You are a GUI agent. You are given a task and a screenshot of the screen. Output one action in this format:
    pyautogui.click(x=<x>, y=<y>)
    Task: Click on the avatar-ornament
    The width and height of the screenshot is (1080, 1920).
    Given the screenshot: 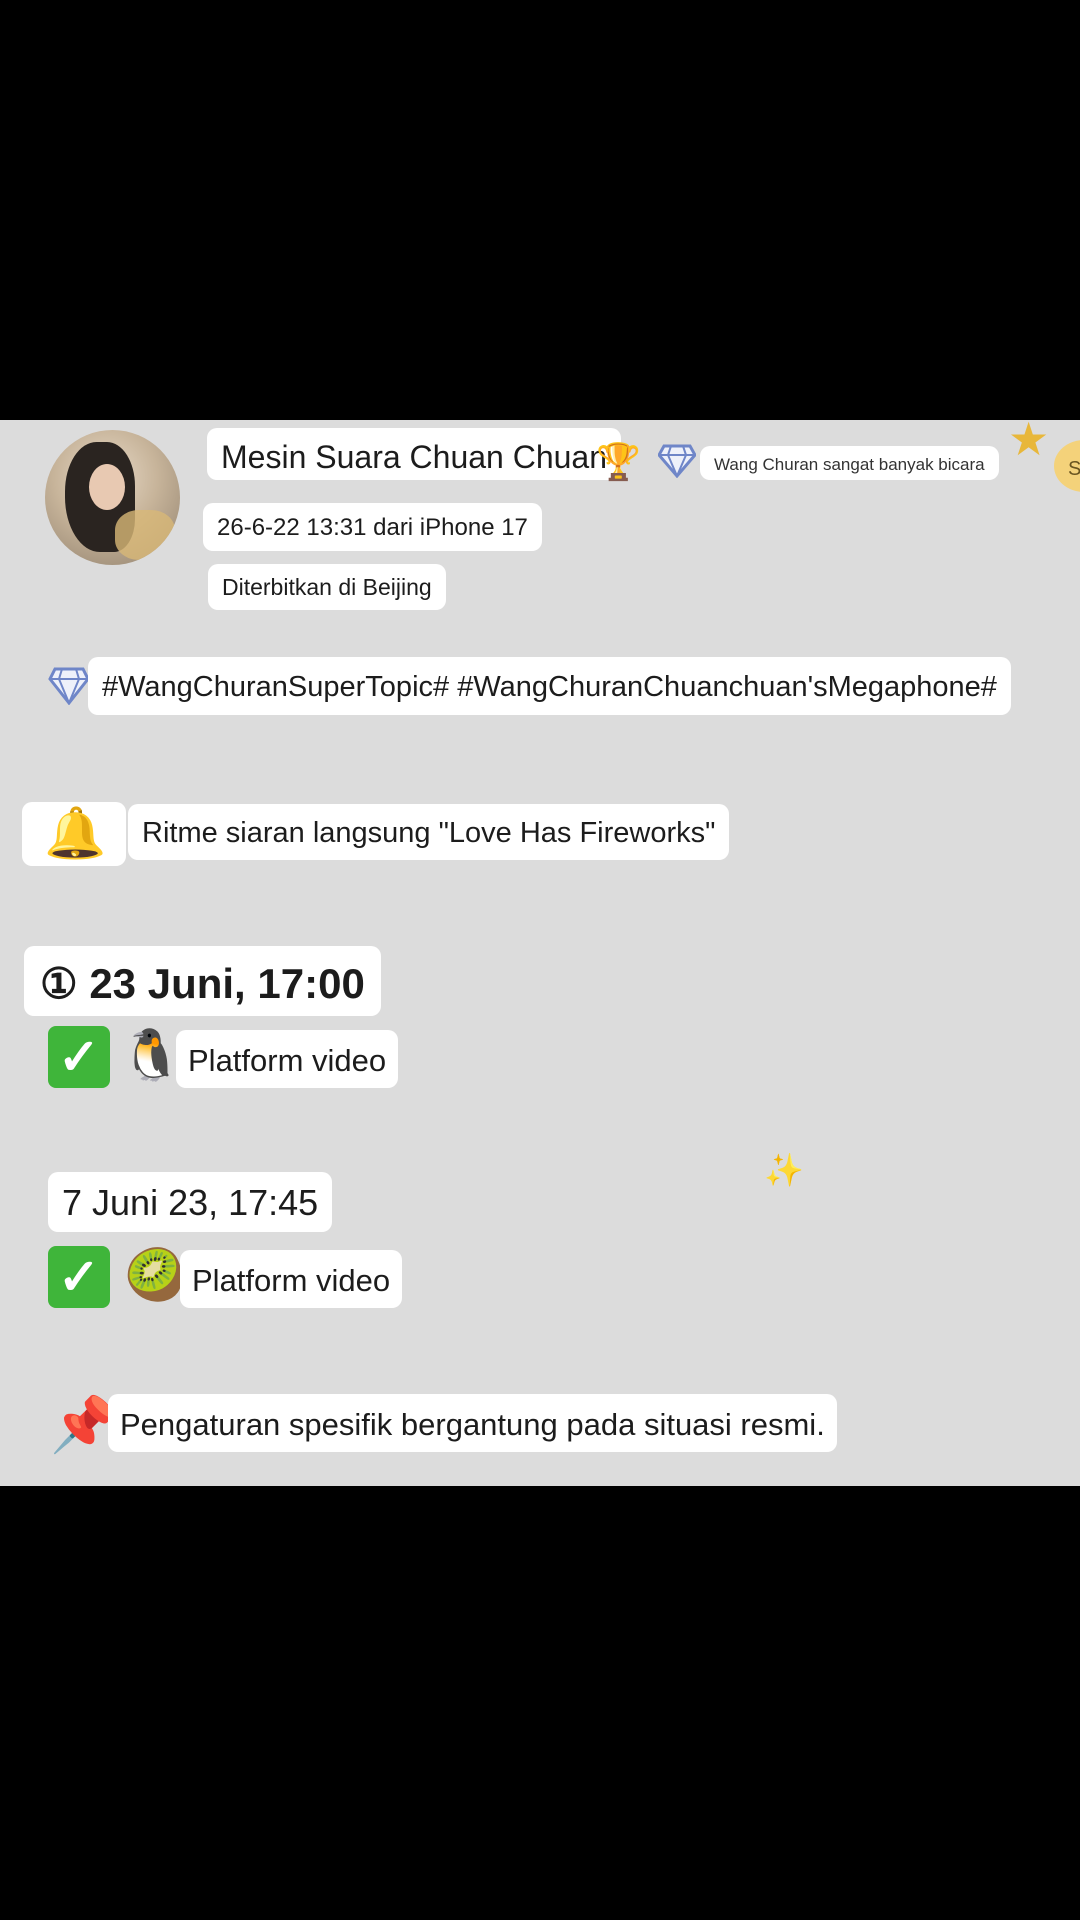 What is the action you would take?
    pyautogui.click(x=145, y=535)
    